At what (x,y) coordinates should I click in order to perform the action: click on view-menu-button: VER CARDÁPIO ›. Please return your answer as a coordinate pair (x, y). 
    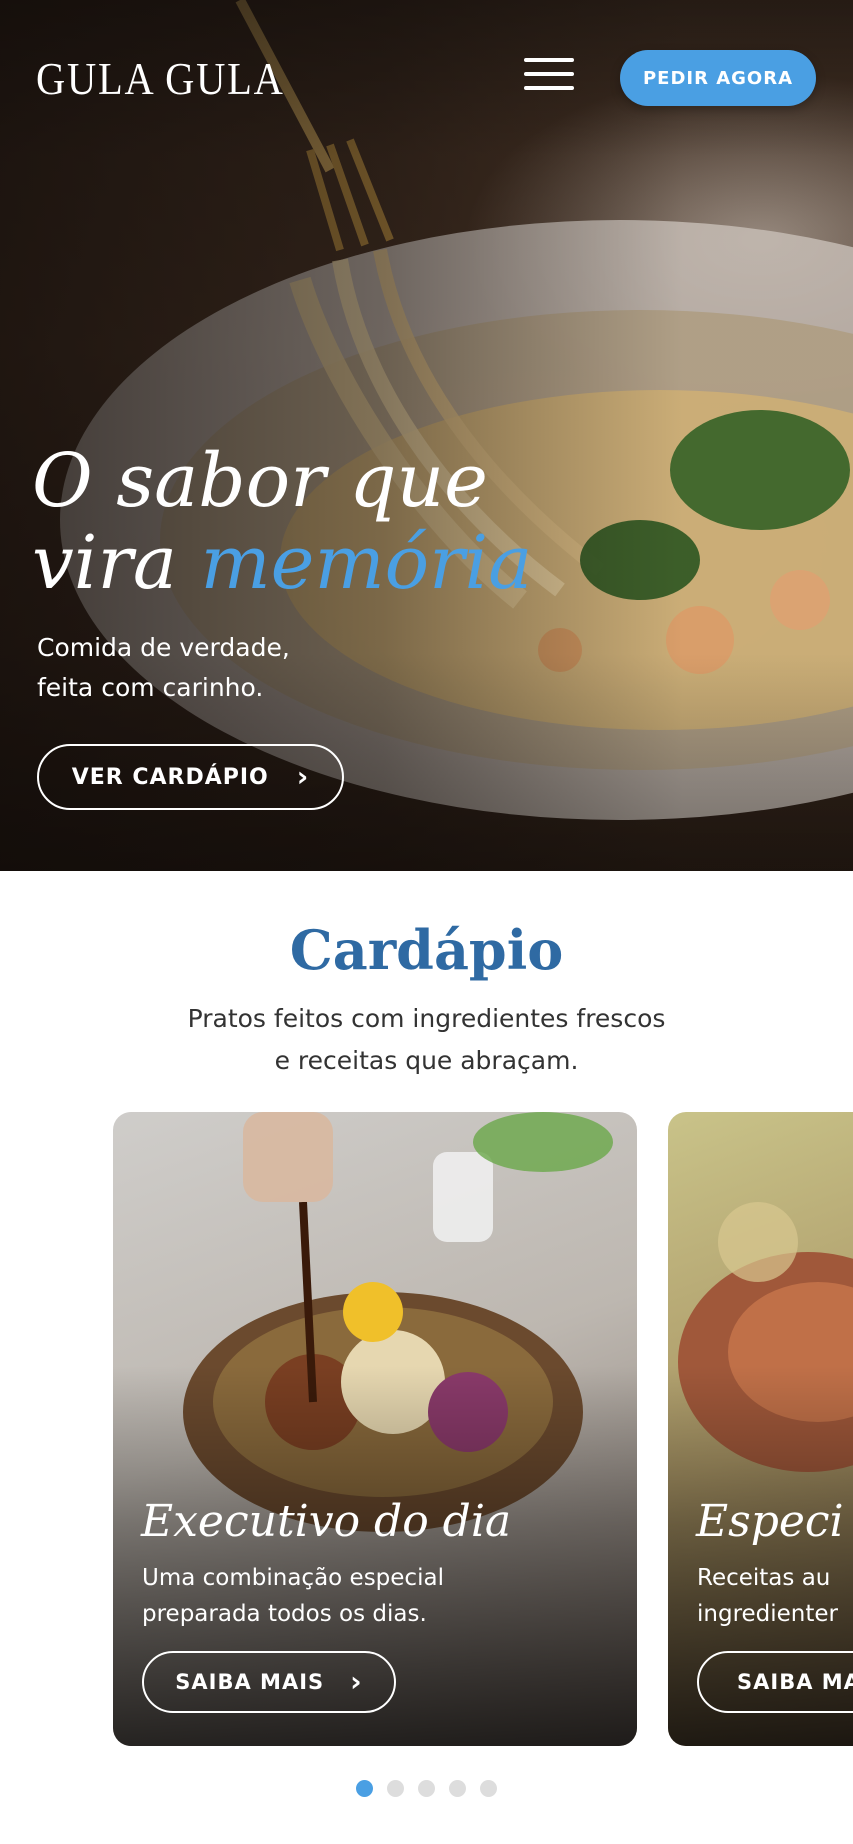
    Looking at the image, I should click on (190, 777).